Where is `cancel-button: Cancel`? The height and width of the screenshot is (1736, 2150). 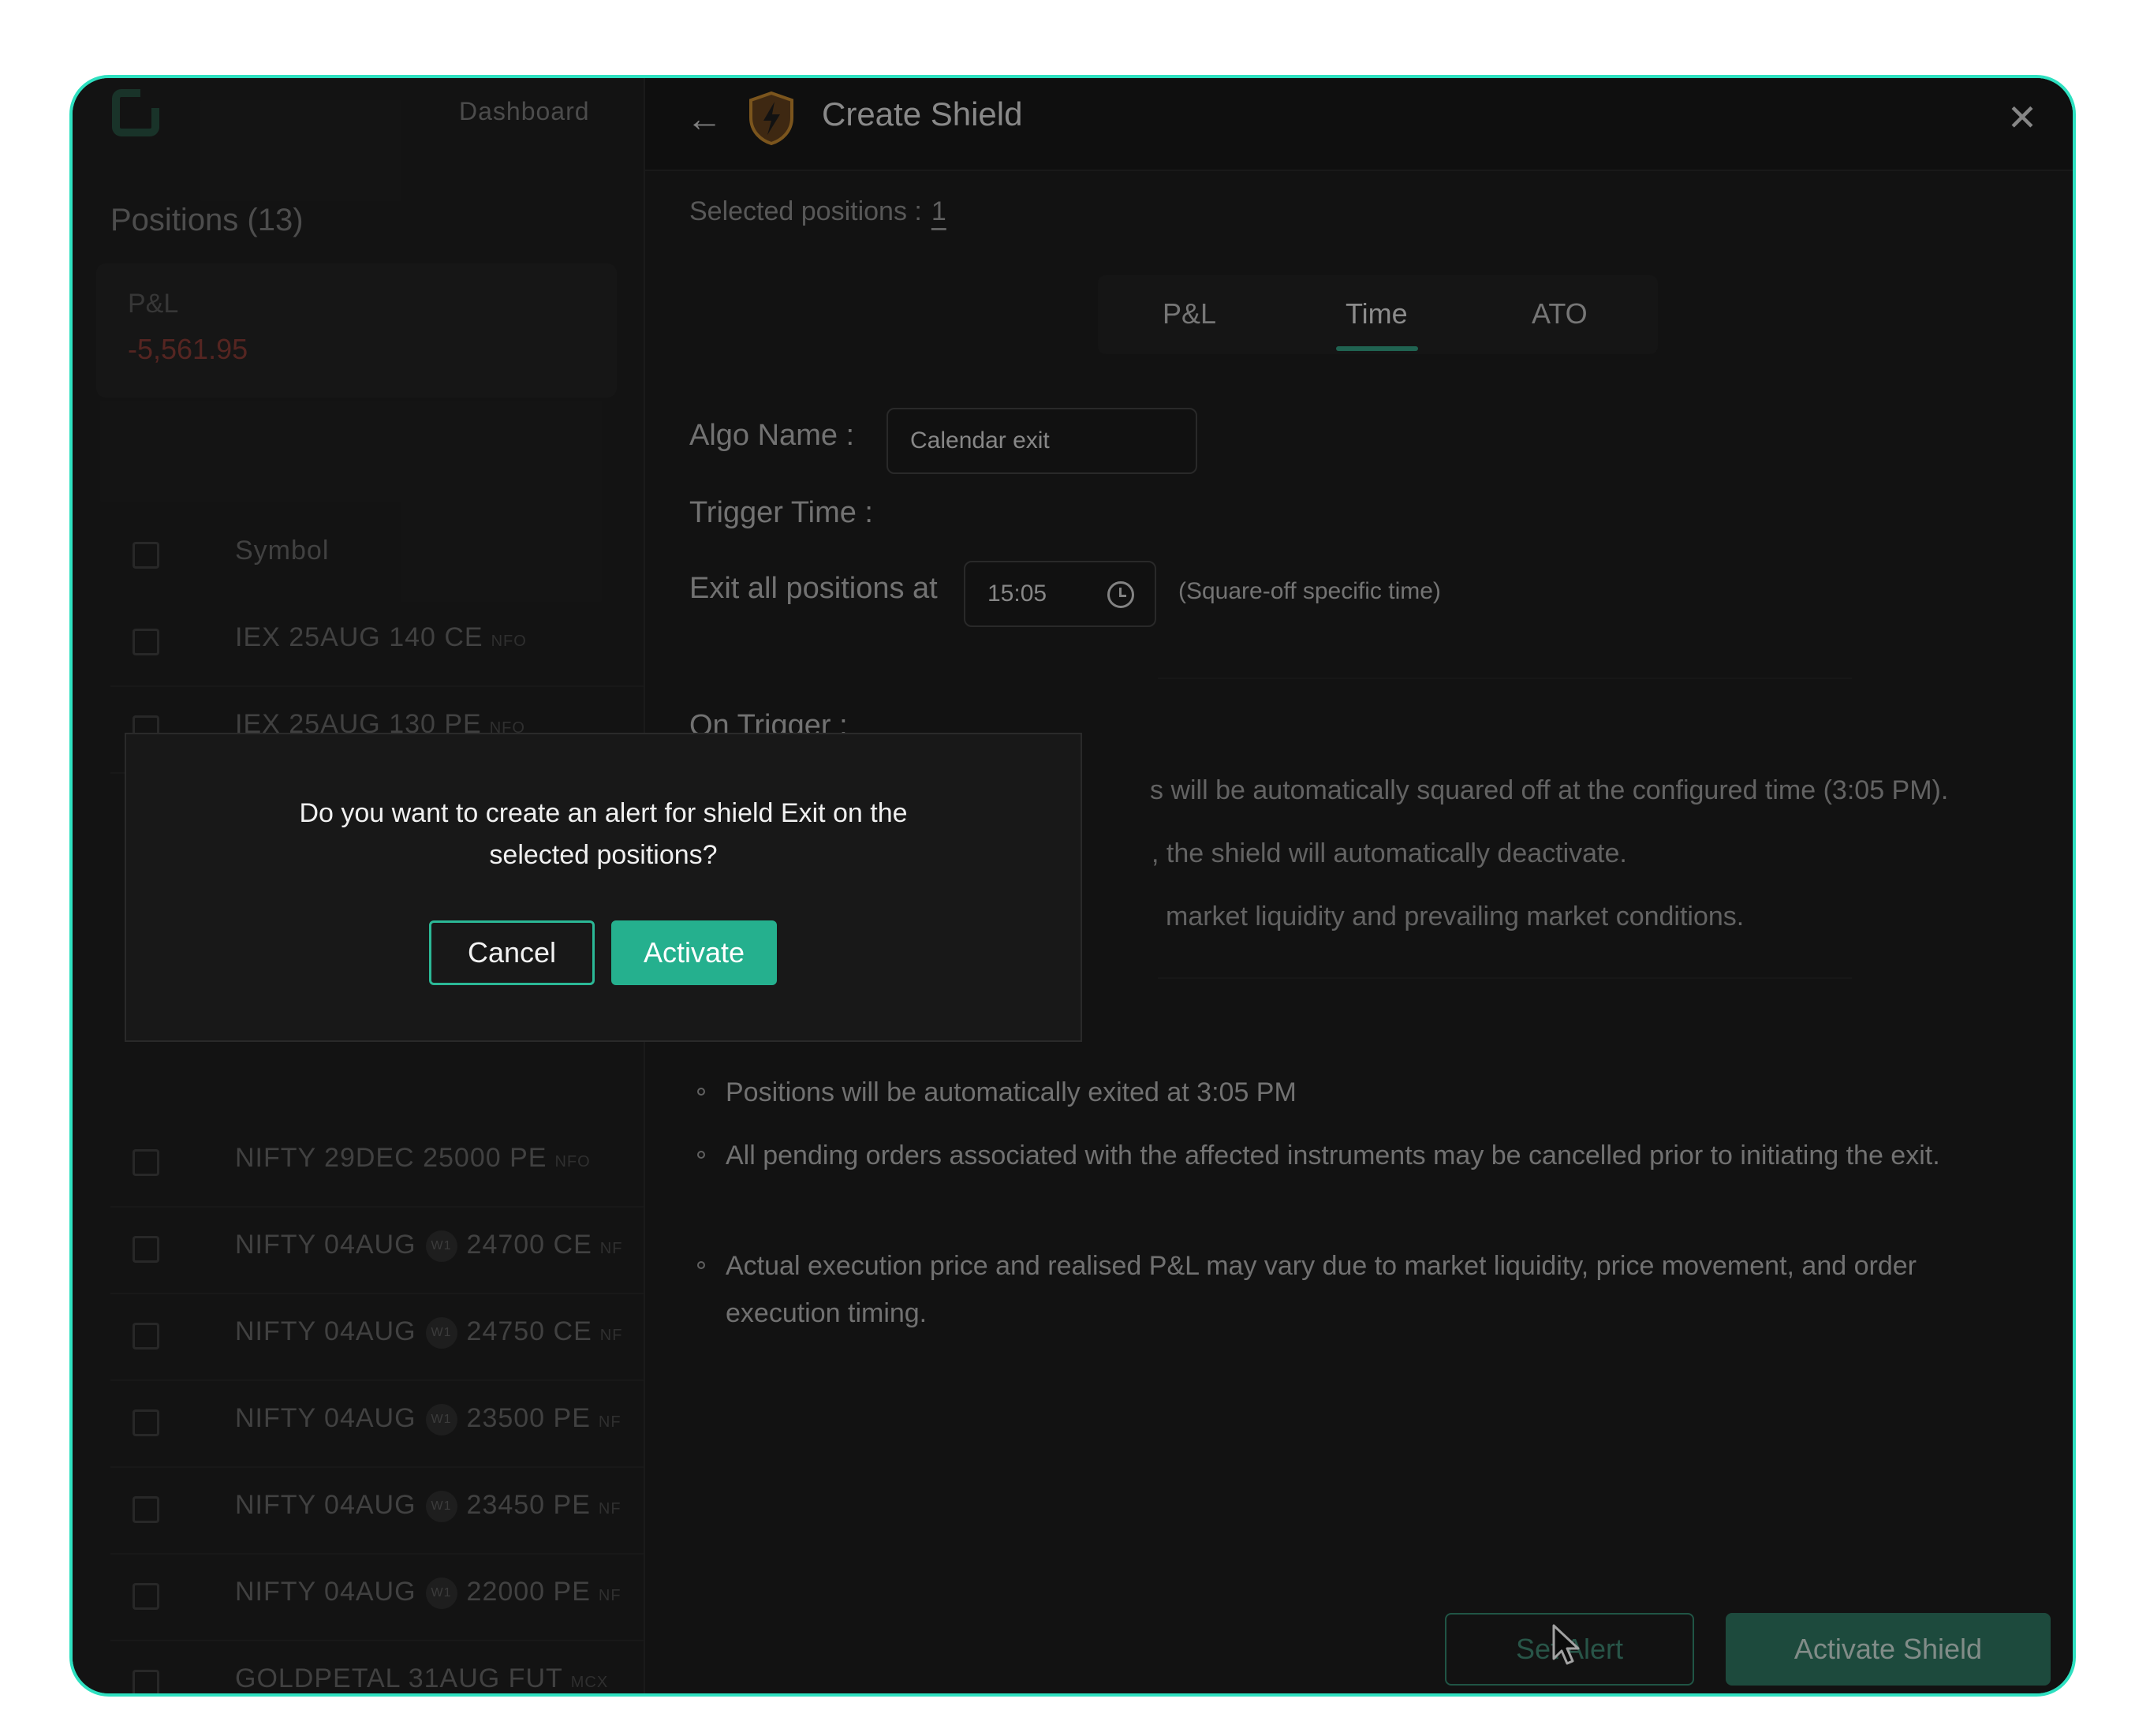 cancel-button: Cancel is located at coordinates (512, 952).